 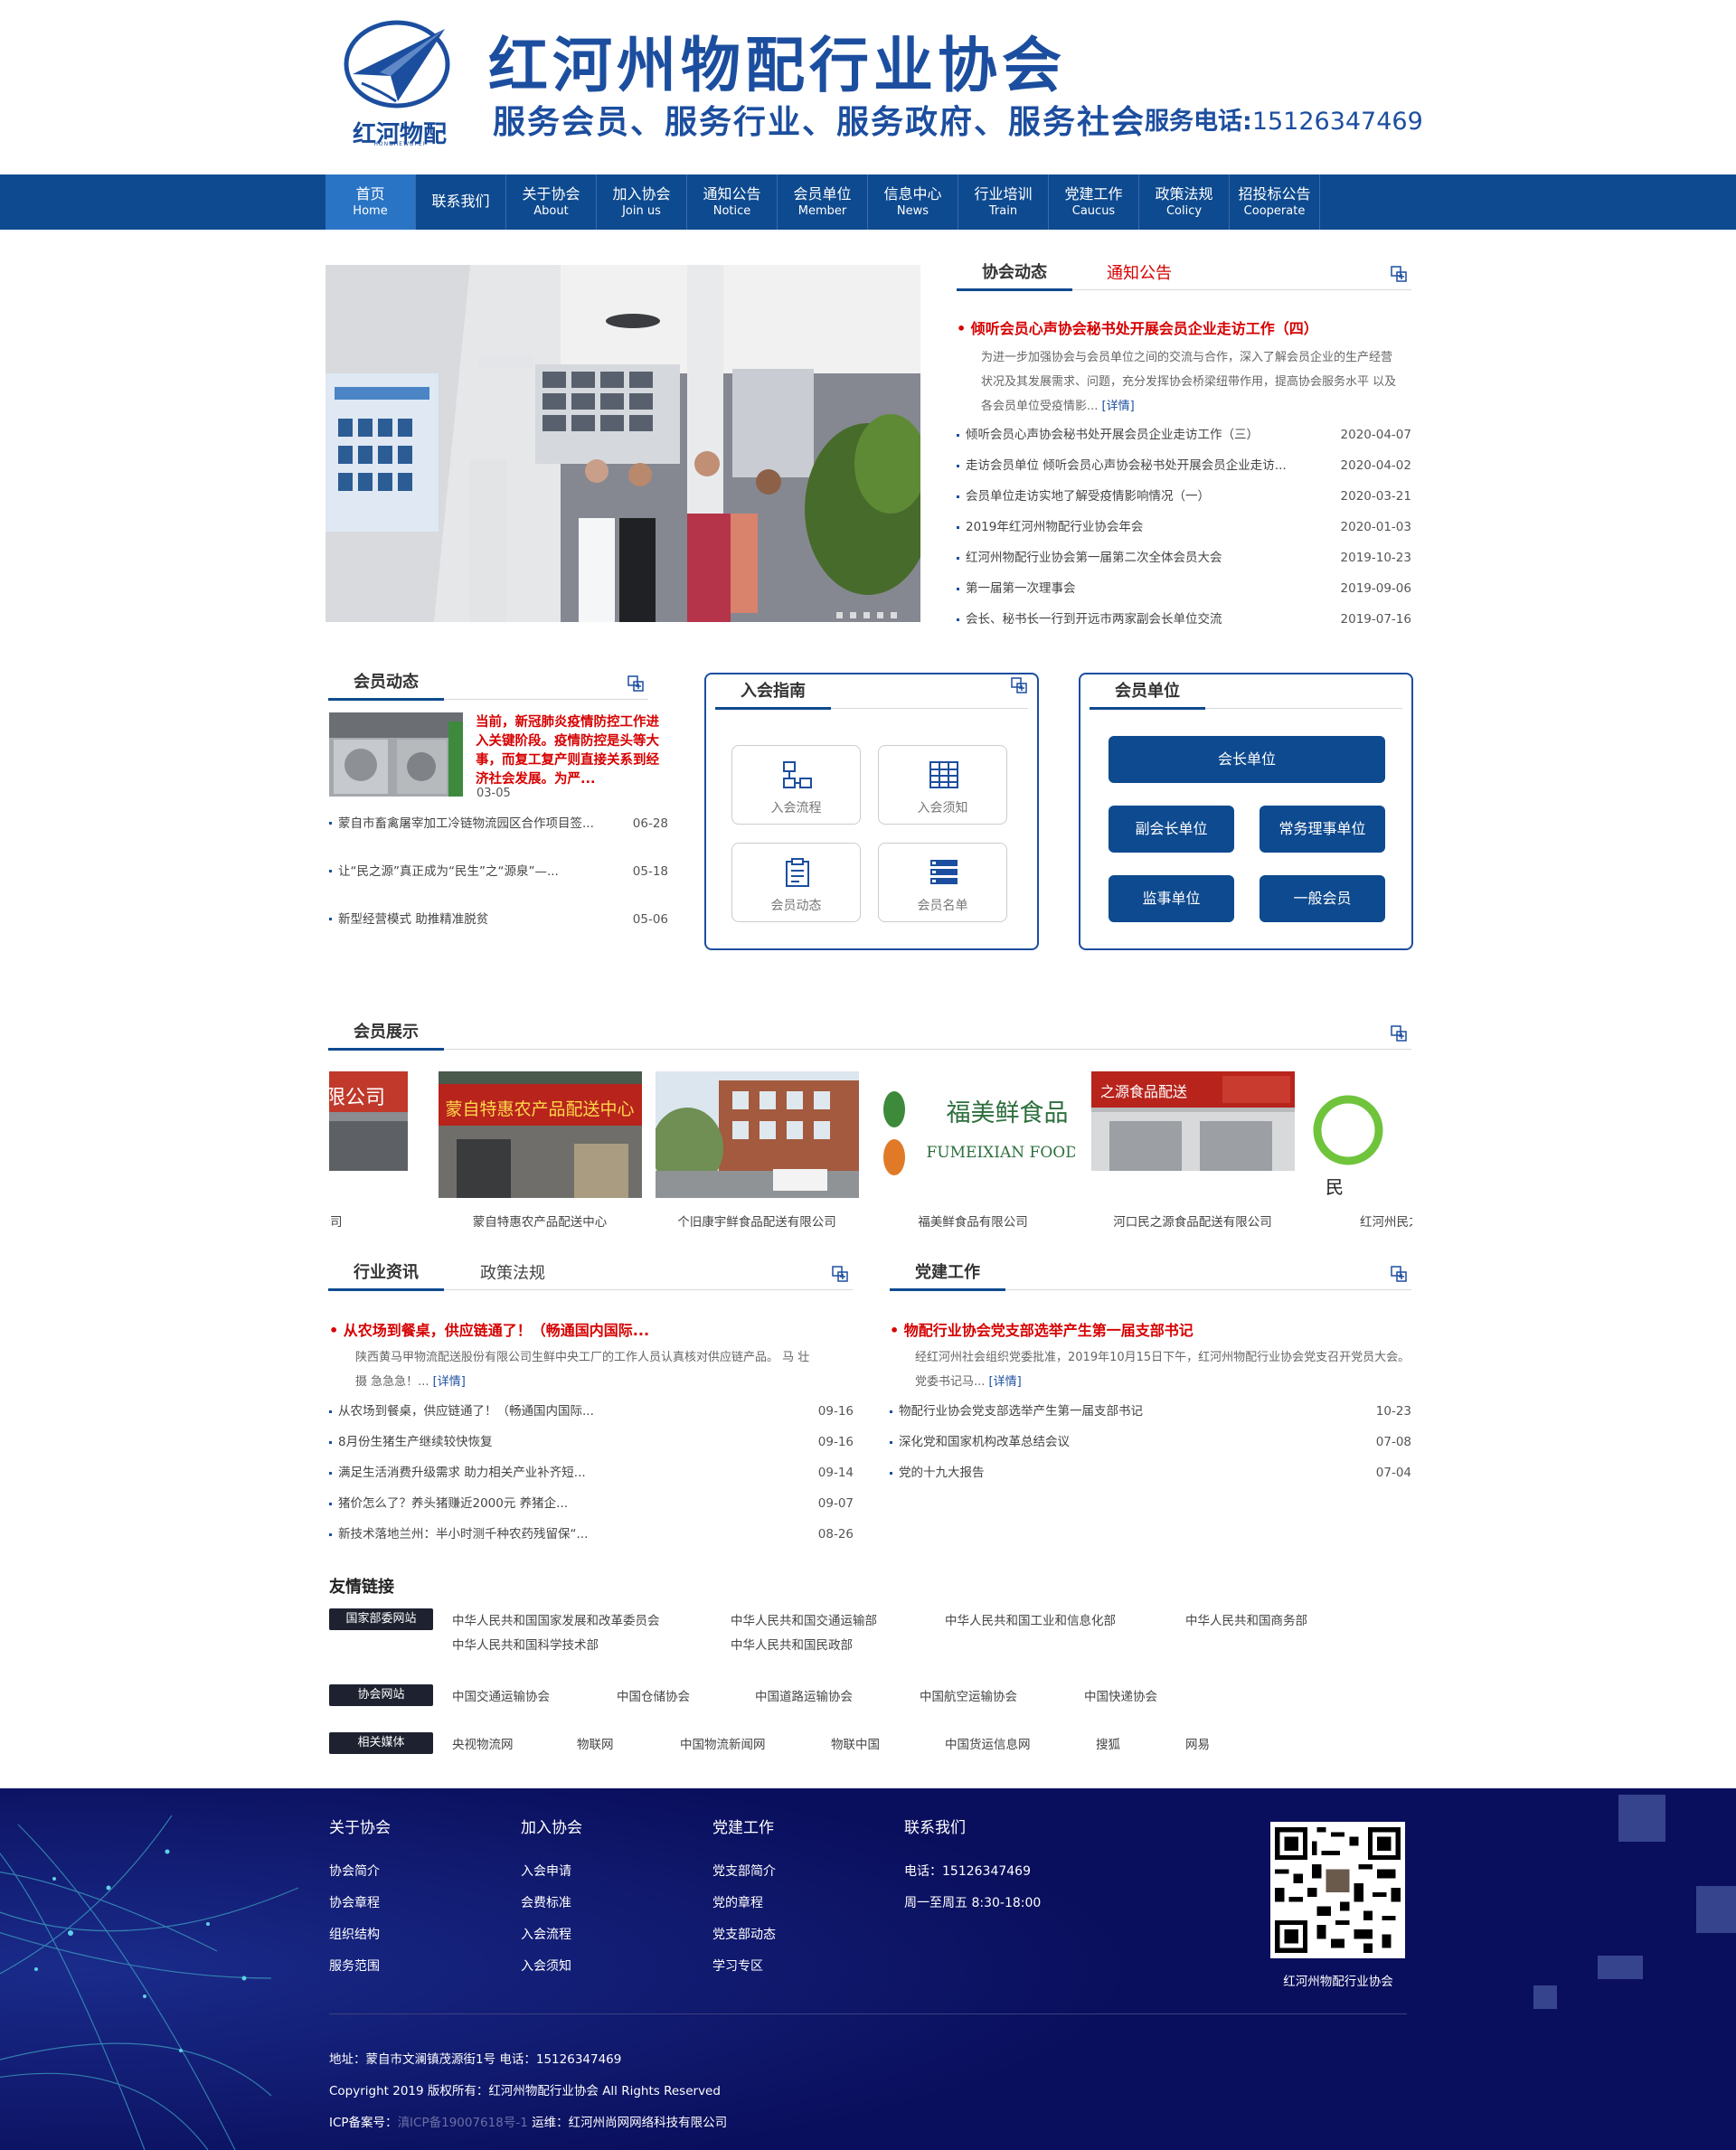 I want to click on nav-item: 招投标公告 Cooperate, so click(x=1275, y=202).